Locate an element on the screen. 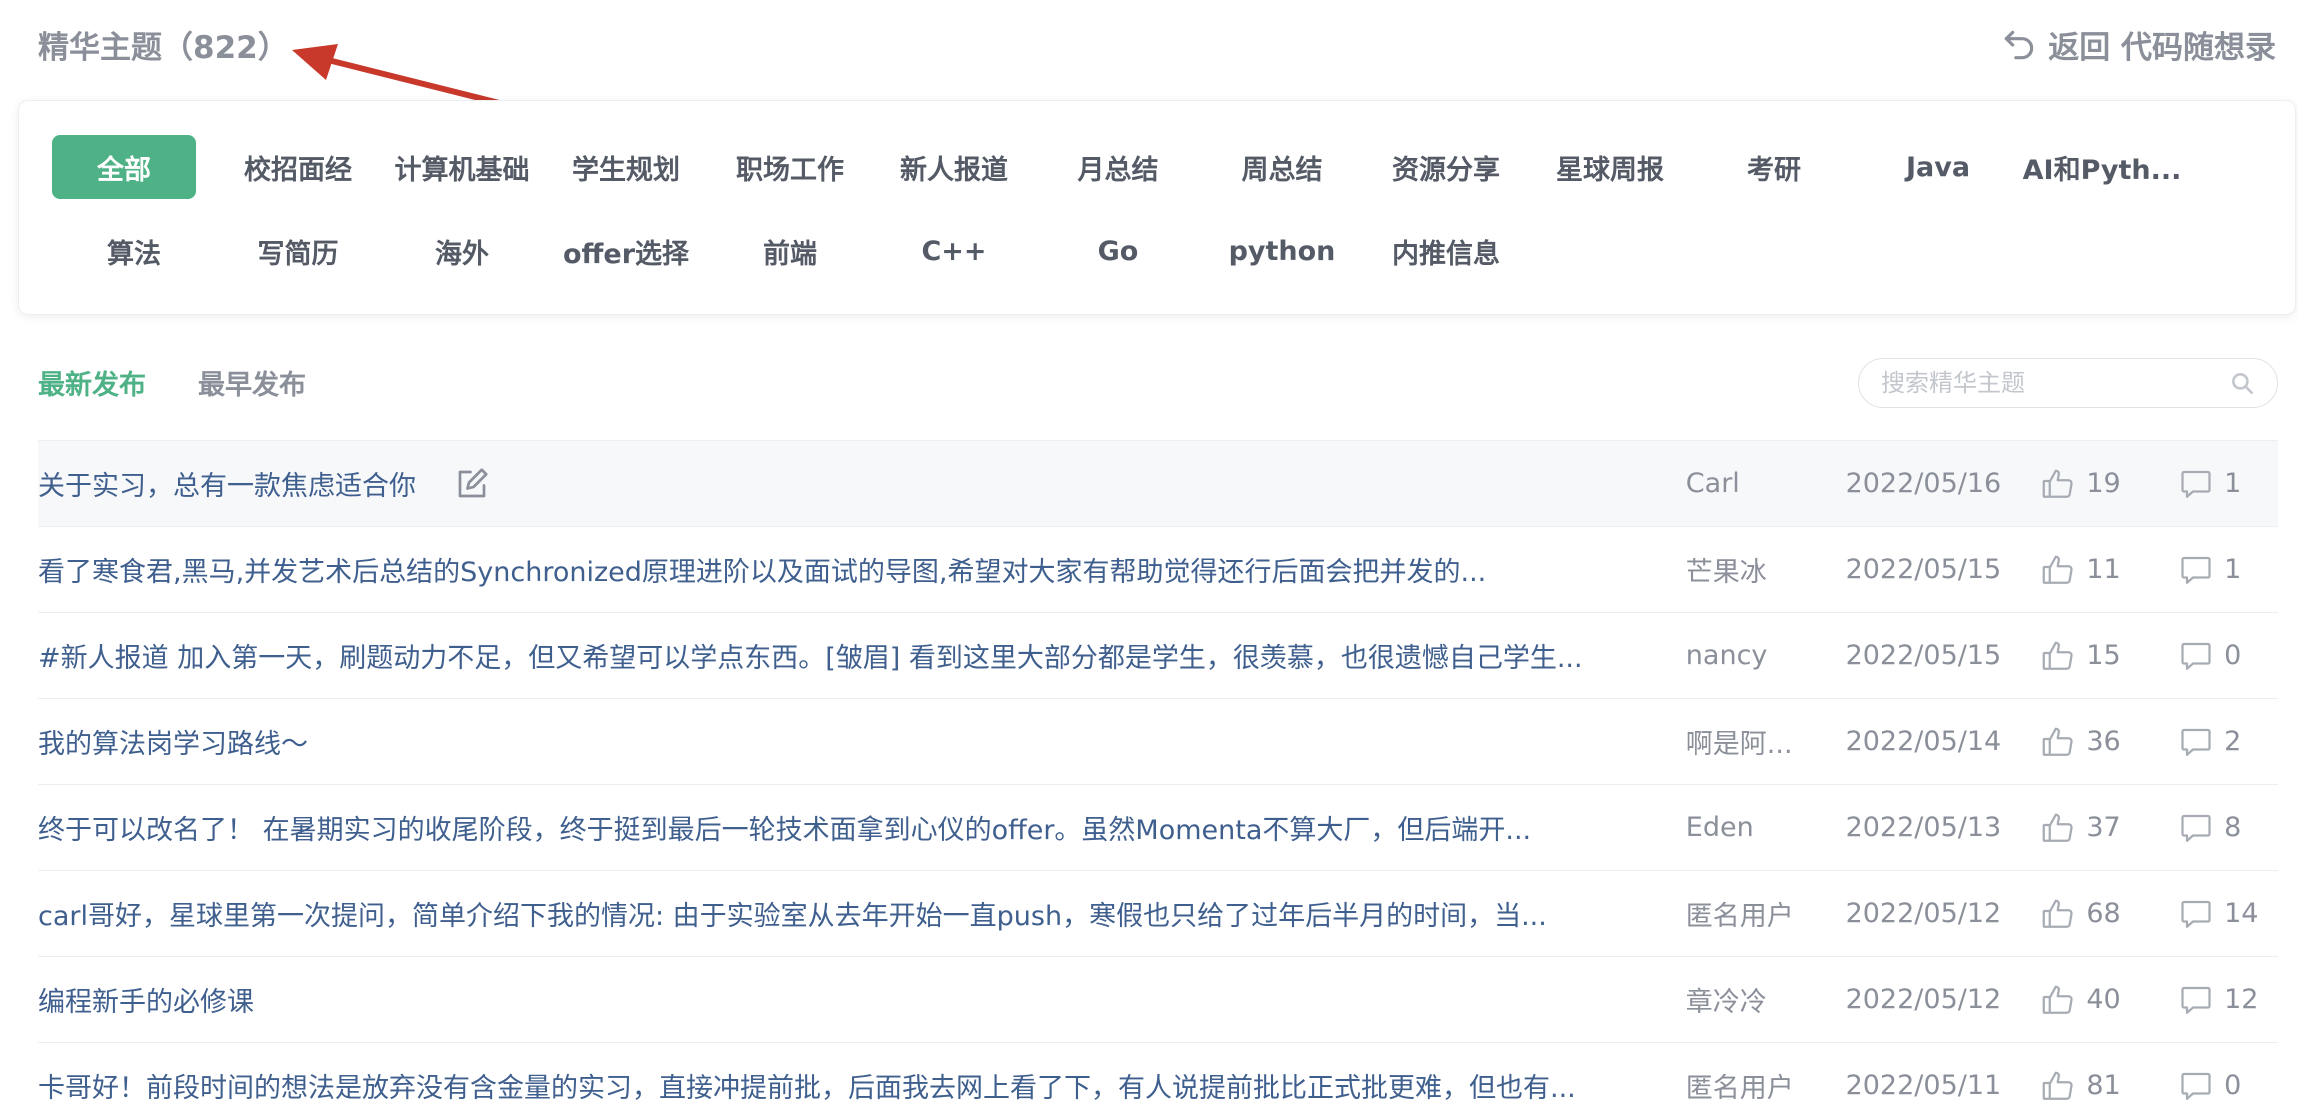  topic-row: 关于实习，总有一款焦虑适合你 Carl 2022/05/16 19 1 is located at coordinates (1158, 483).